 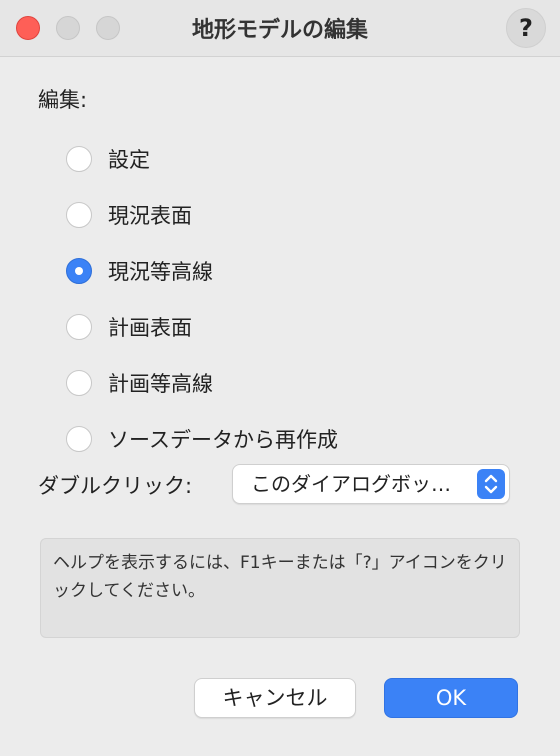 I want to click on help-text-box: ヘルプを表示するには、F1キーまたは「?」アイコンをクリックしてください。, so click(x=280, y=588).